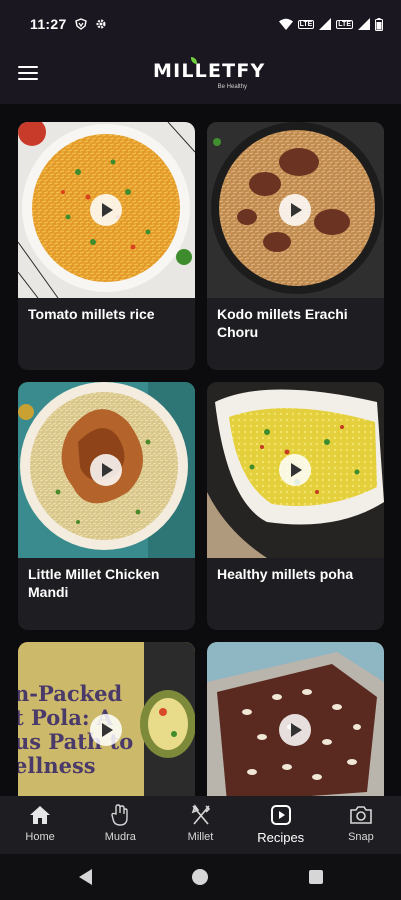  I want to click on hand-icon, so click(120, 815).